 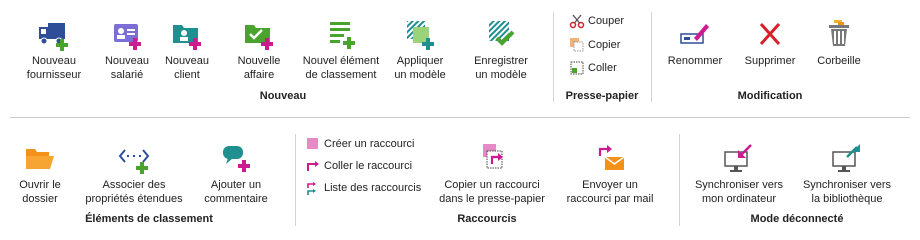 I want to click on shortcut-list-button: Liste des raccourcis, so click(x=363, y=188).